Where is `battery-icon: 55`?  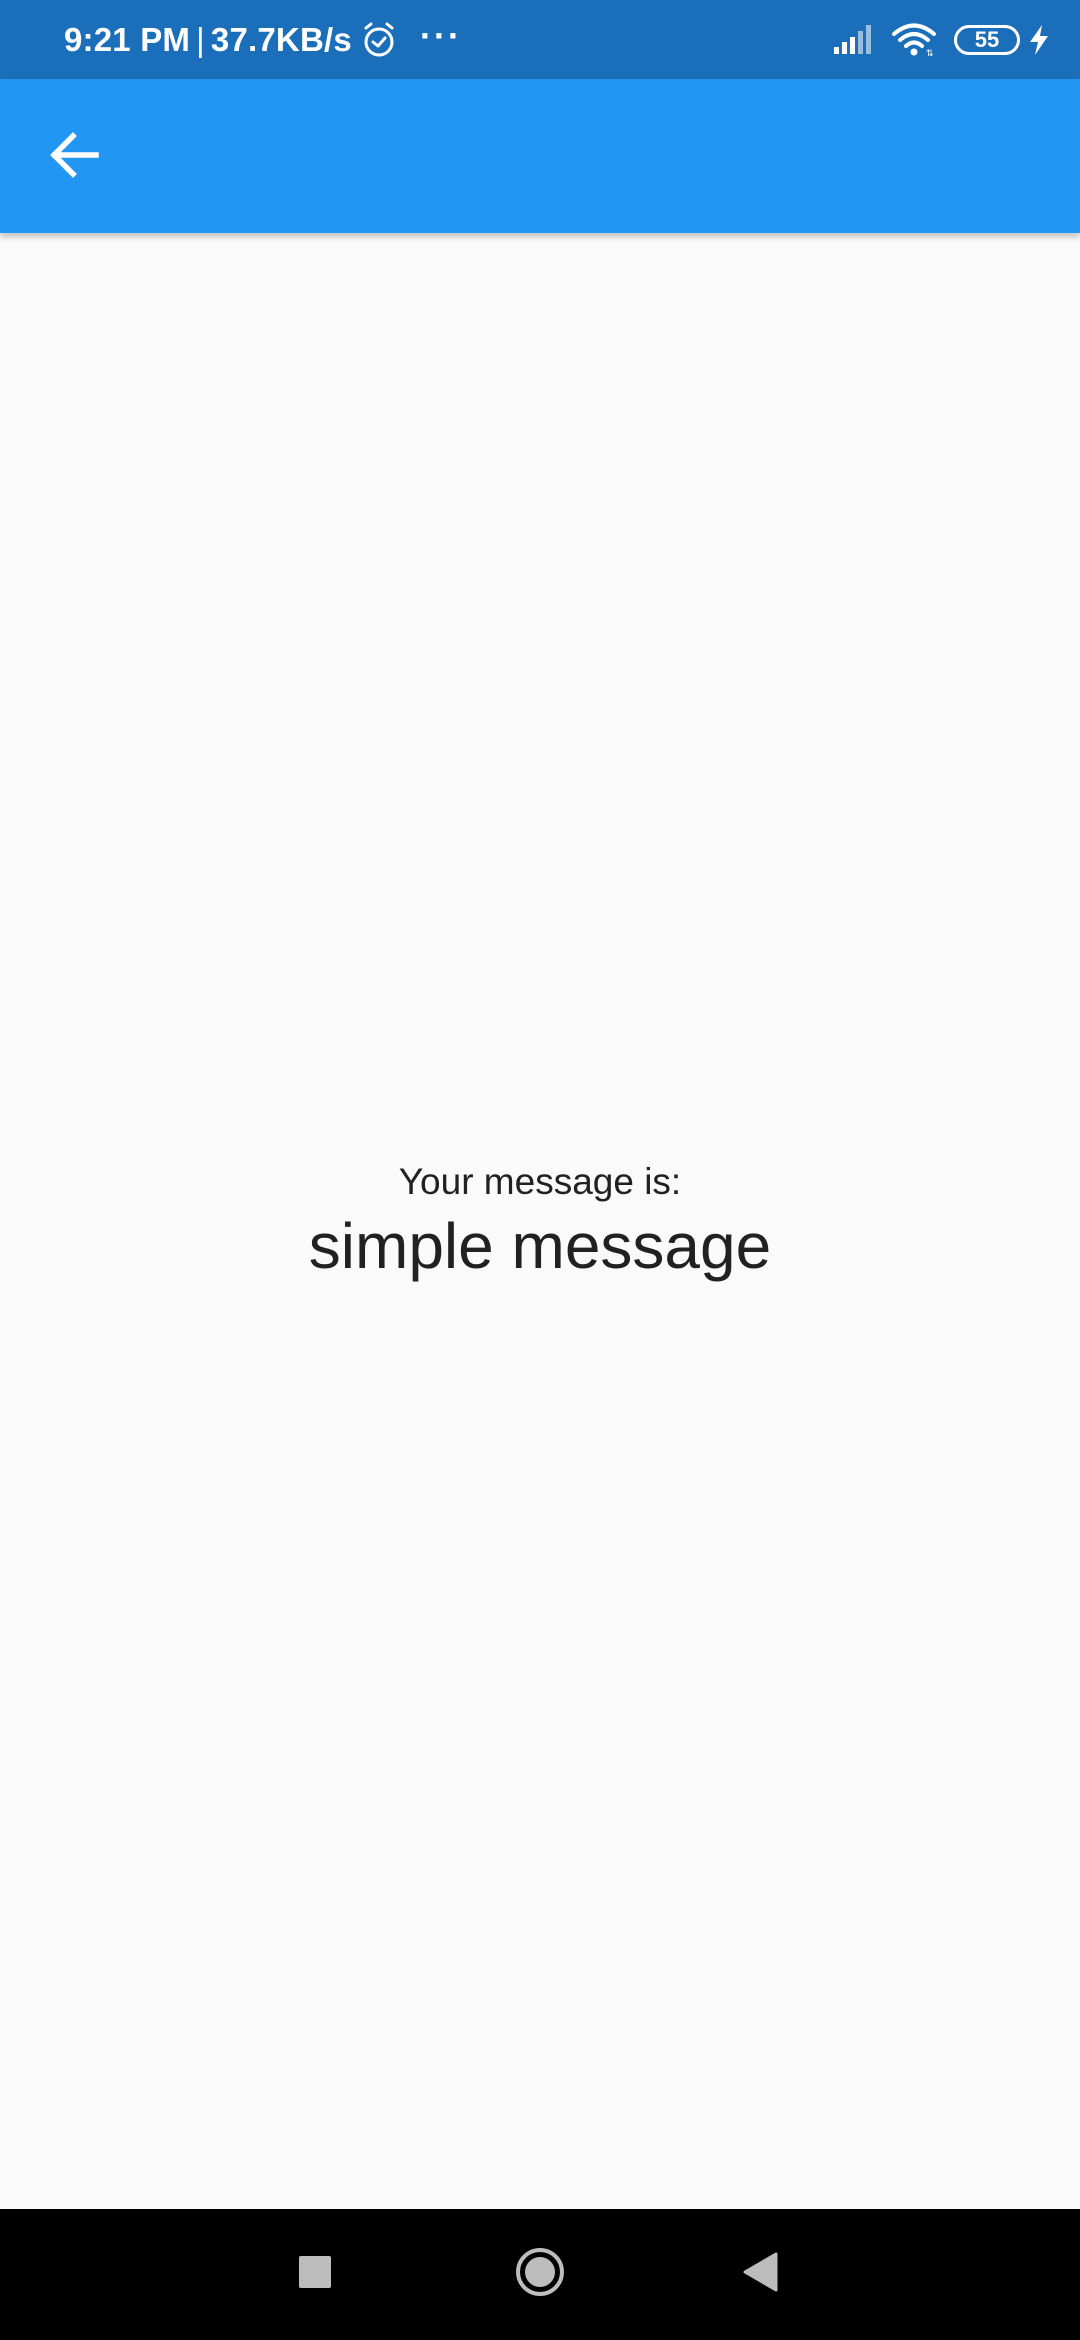 battery-icon: 55 is located at coordinates (987, 39).